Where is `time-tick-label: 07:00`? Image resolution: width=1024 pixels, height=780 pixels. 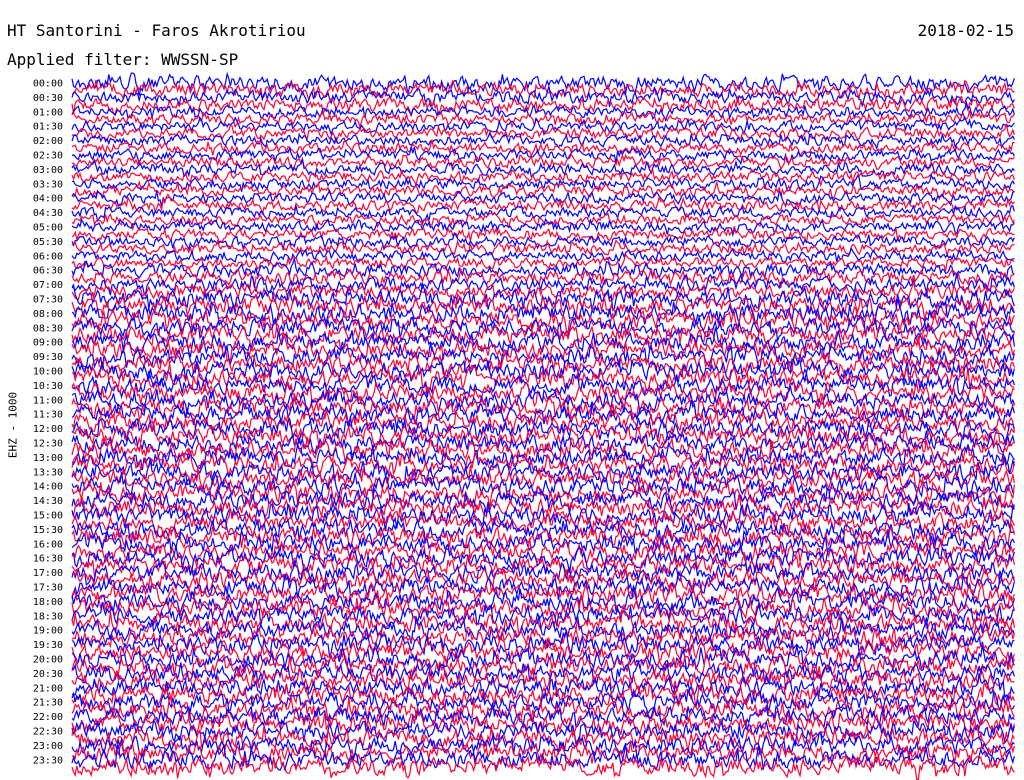 time-tick-label: 07:00 is located at coordinates (48, 285).